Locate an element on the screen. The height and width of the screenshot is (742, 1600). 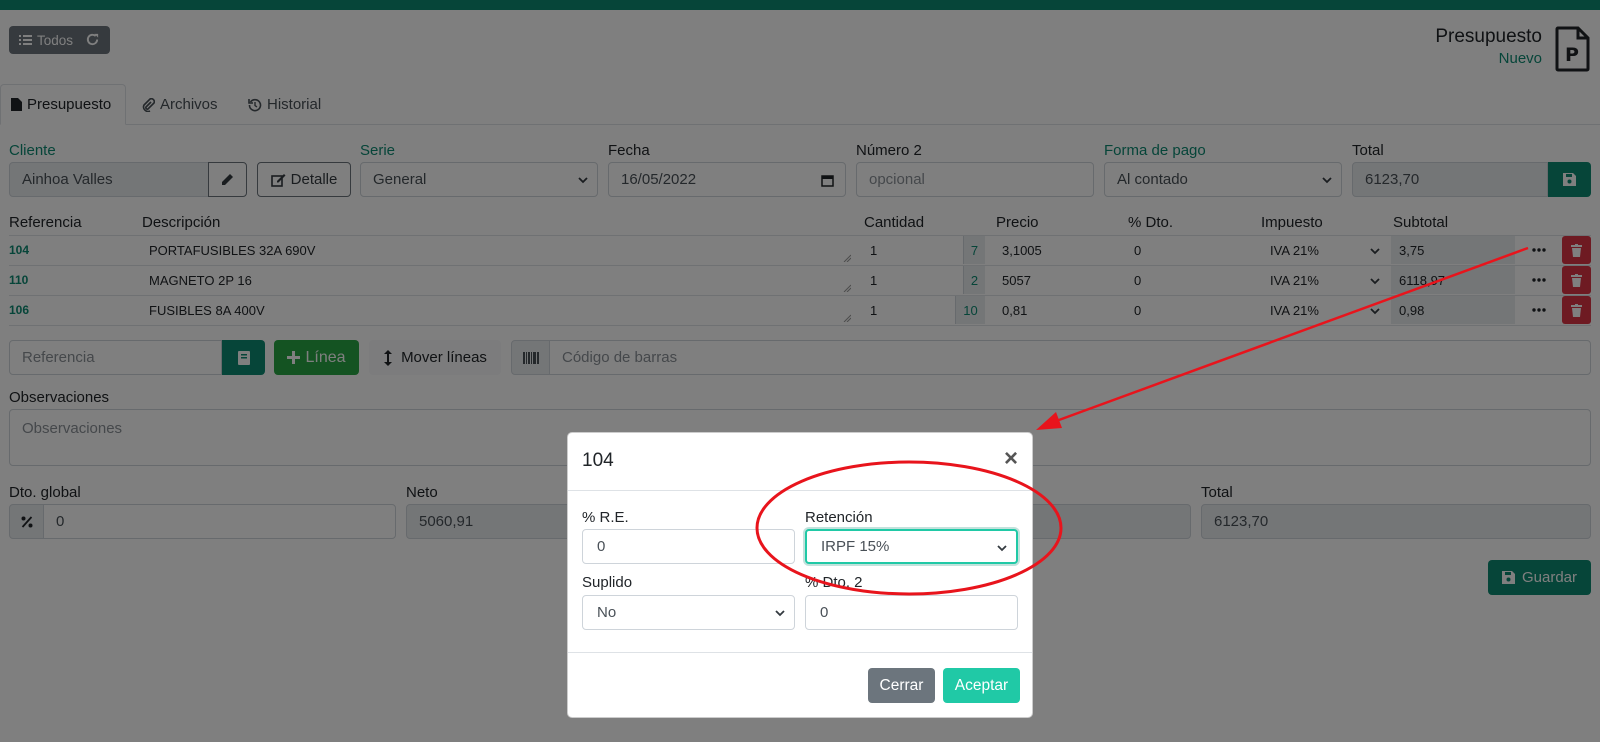
aceptar-button: Aceptar is located at coordinates (981, 685).